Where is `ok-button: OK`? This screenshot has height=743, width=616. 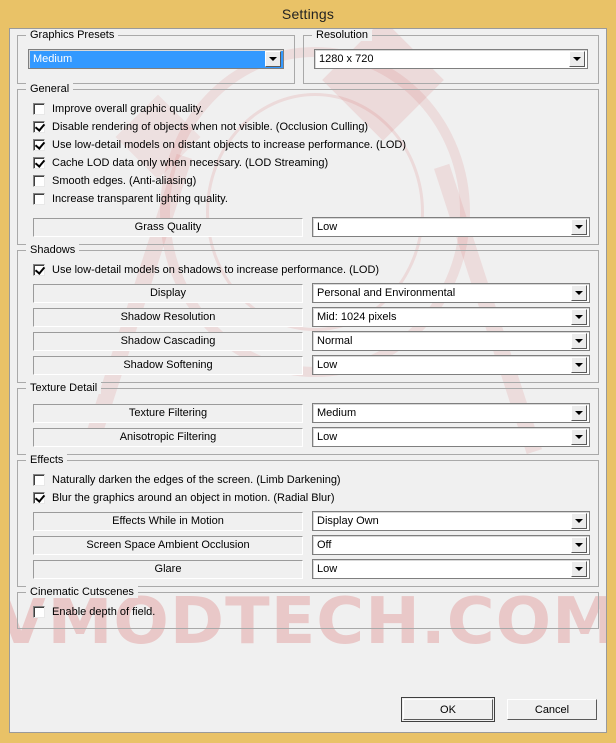
ok-button: OK is located at coordinates (448, 709).